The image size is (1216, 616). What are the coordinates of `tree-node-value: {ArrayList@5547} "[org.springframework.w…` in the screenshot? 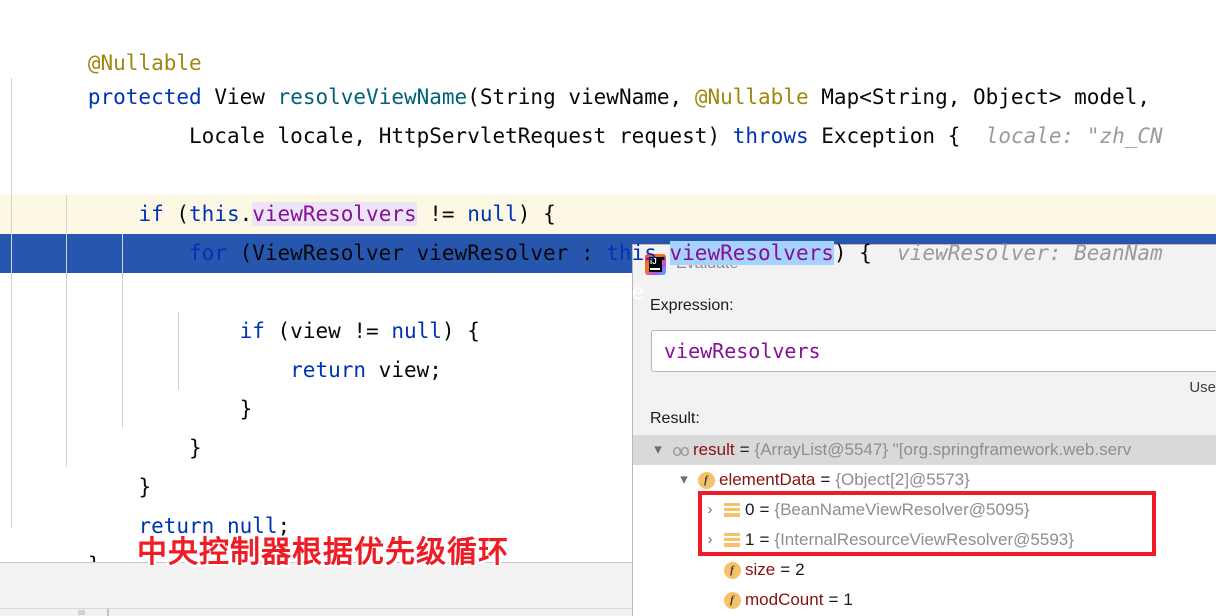 It's located at (943, 449).